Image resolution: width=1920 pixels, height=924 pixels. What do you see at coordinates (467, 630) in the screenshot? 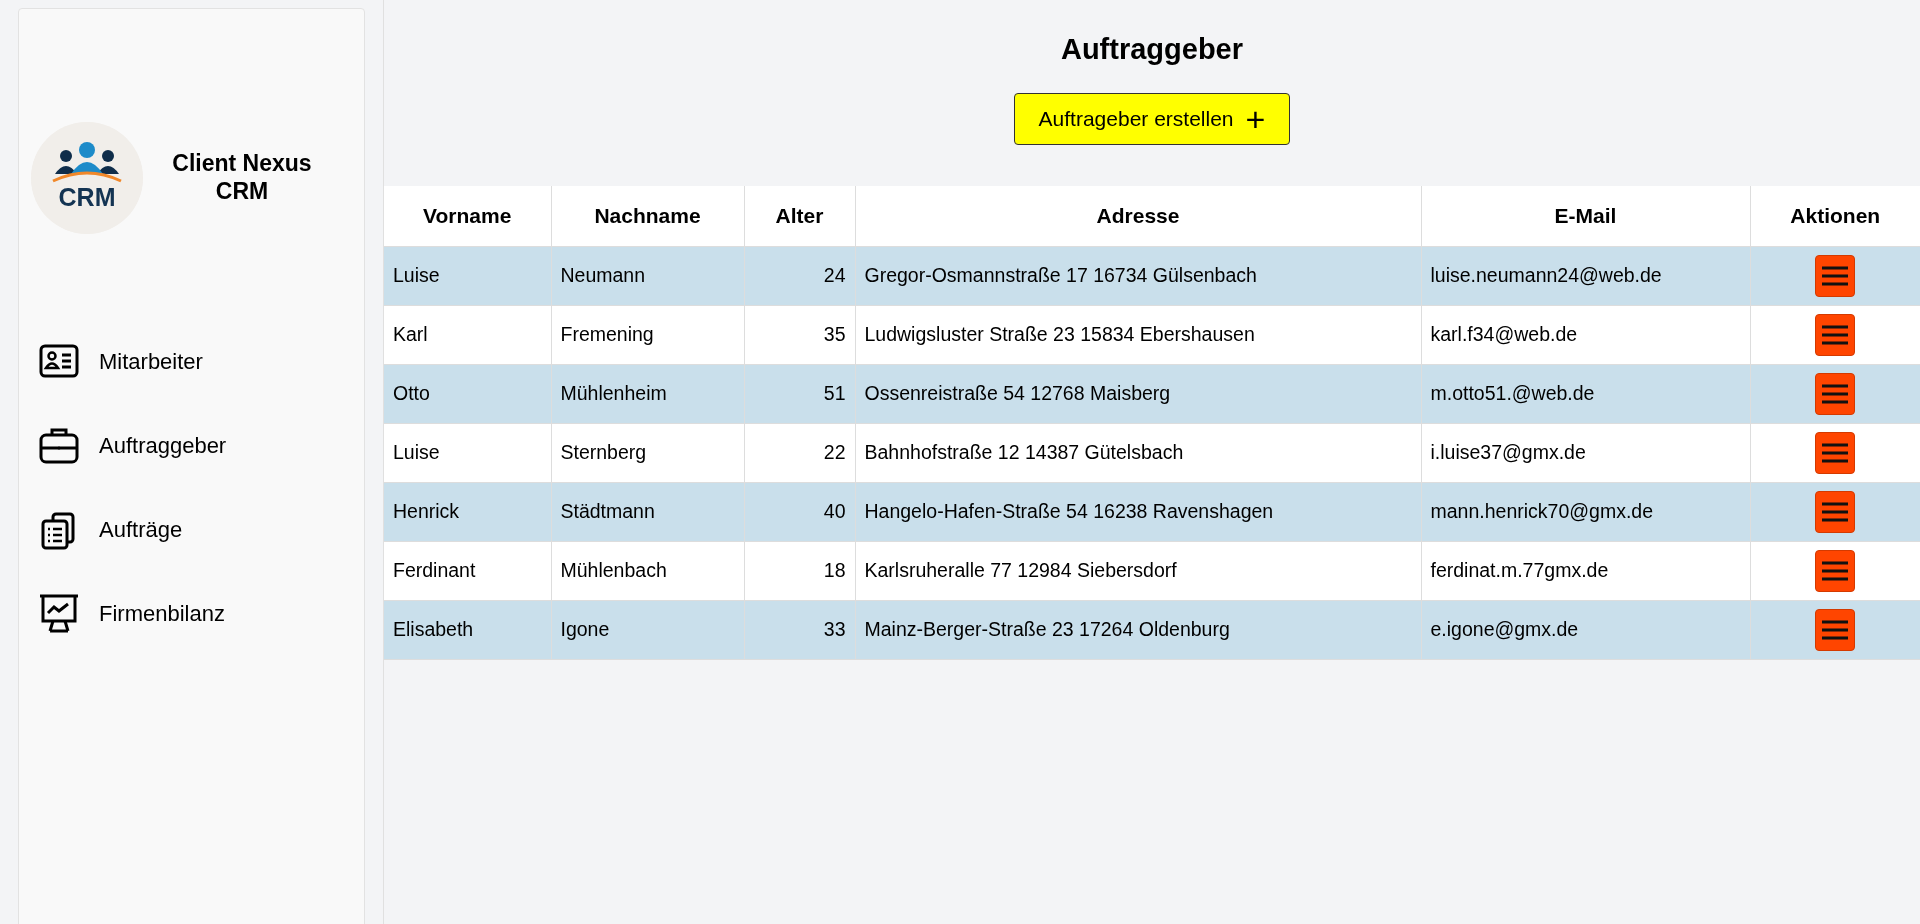
I see `table-cell: Elisabeth` at bounding box center [467, 630].